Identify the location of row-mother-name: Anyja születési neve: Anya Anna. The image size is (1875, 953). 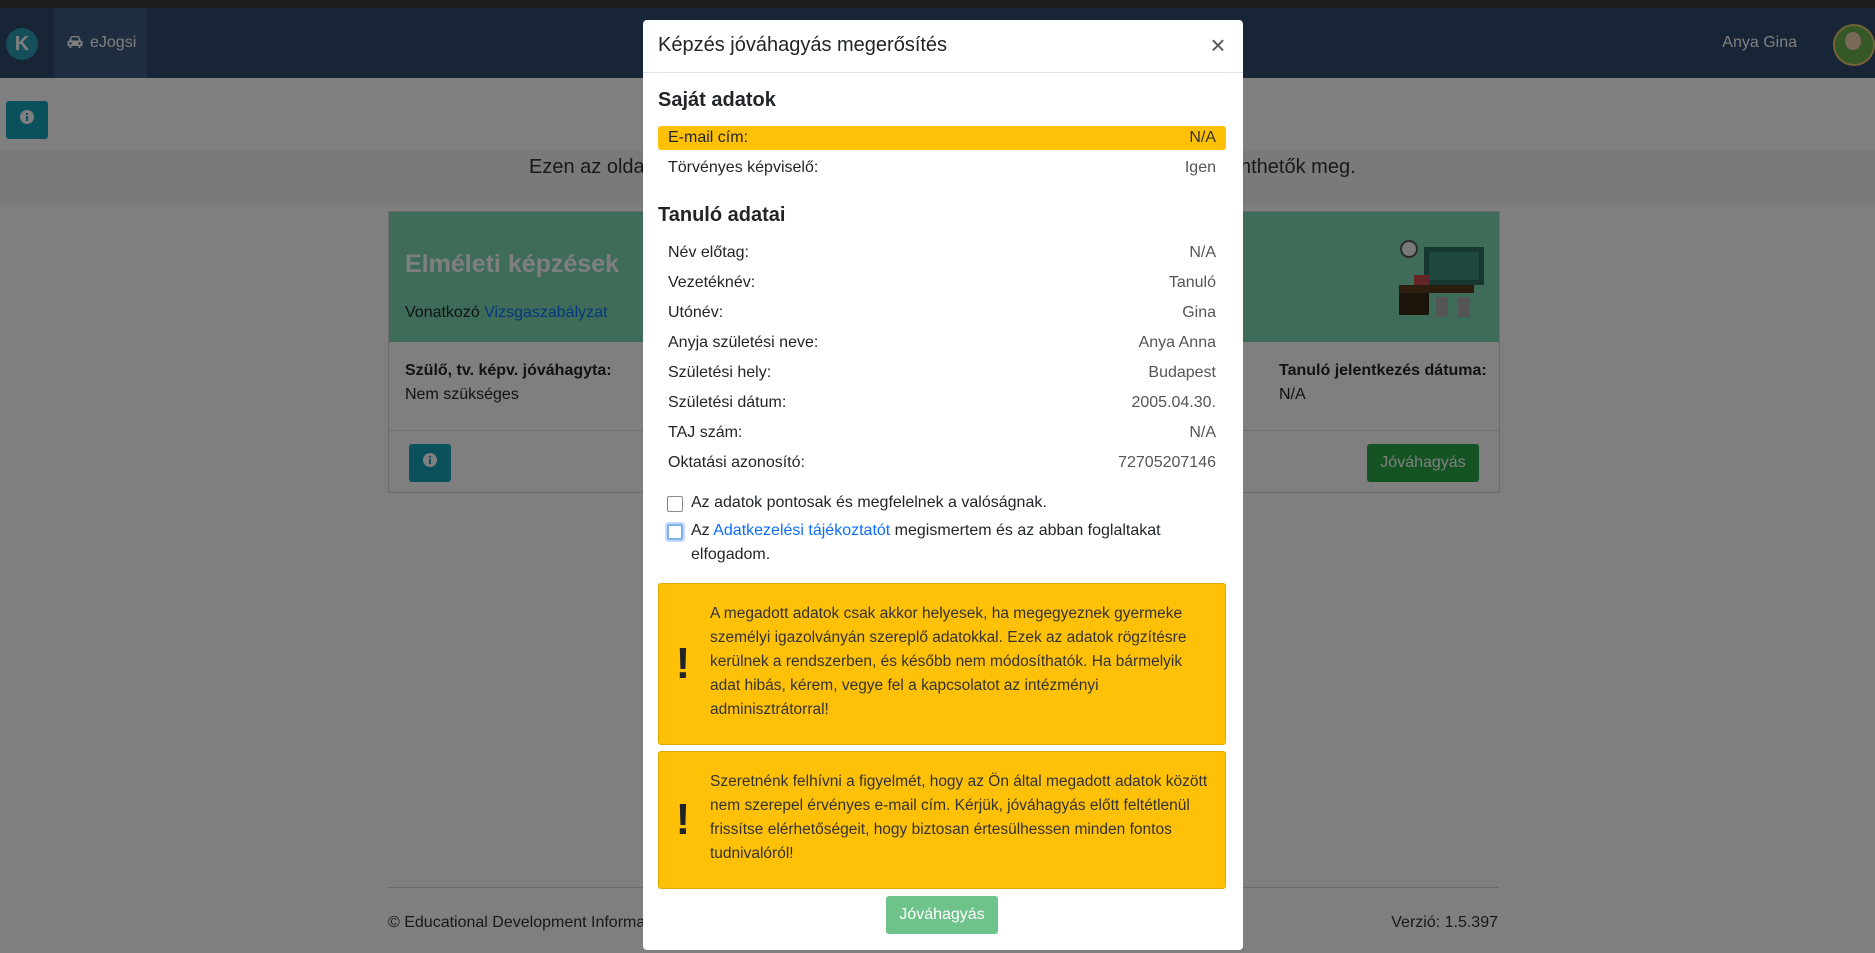
(942, 343).